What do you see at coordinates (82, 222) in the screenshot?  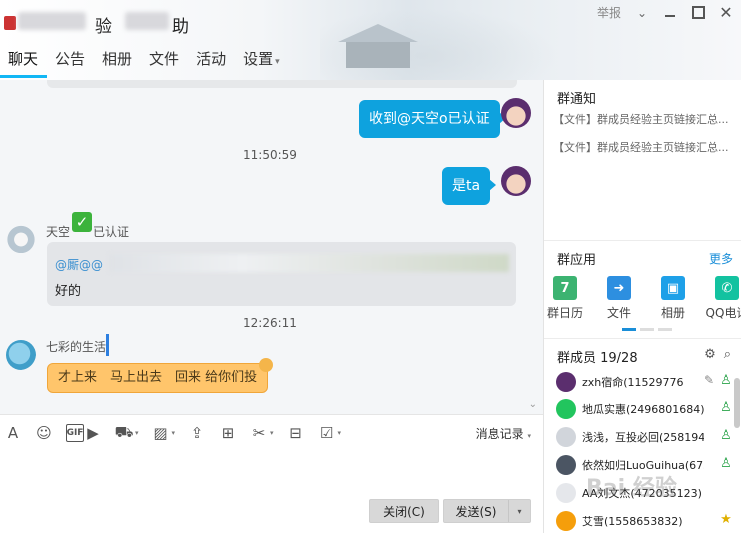 I see `check-icon: ✓` at bounding box center [82, 222].